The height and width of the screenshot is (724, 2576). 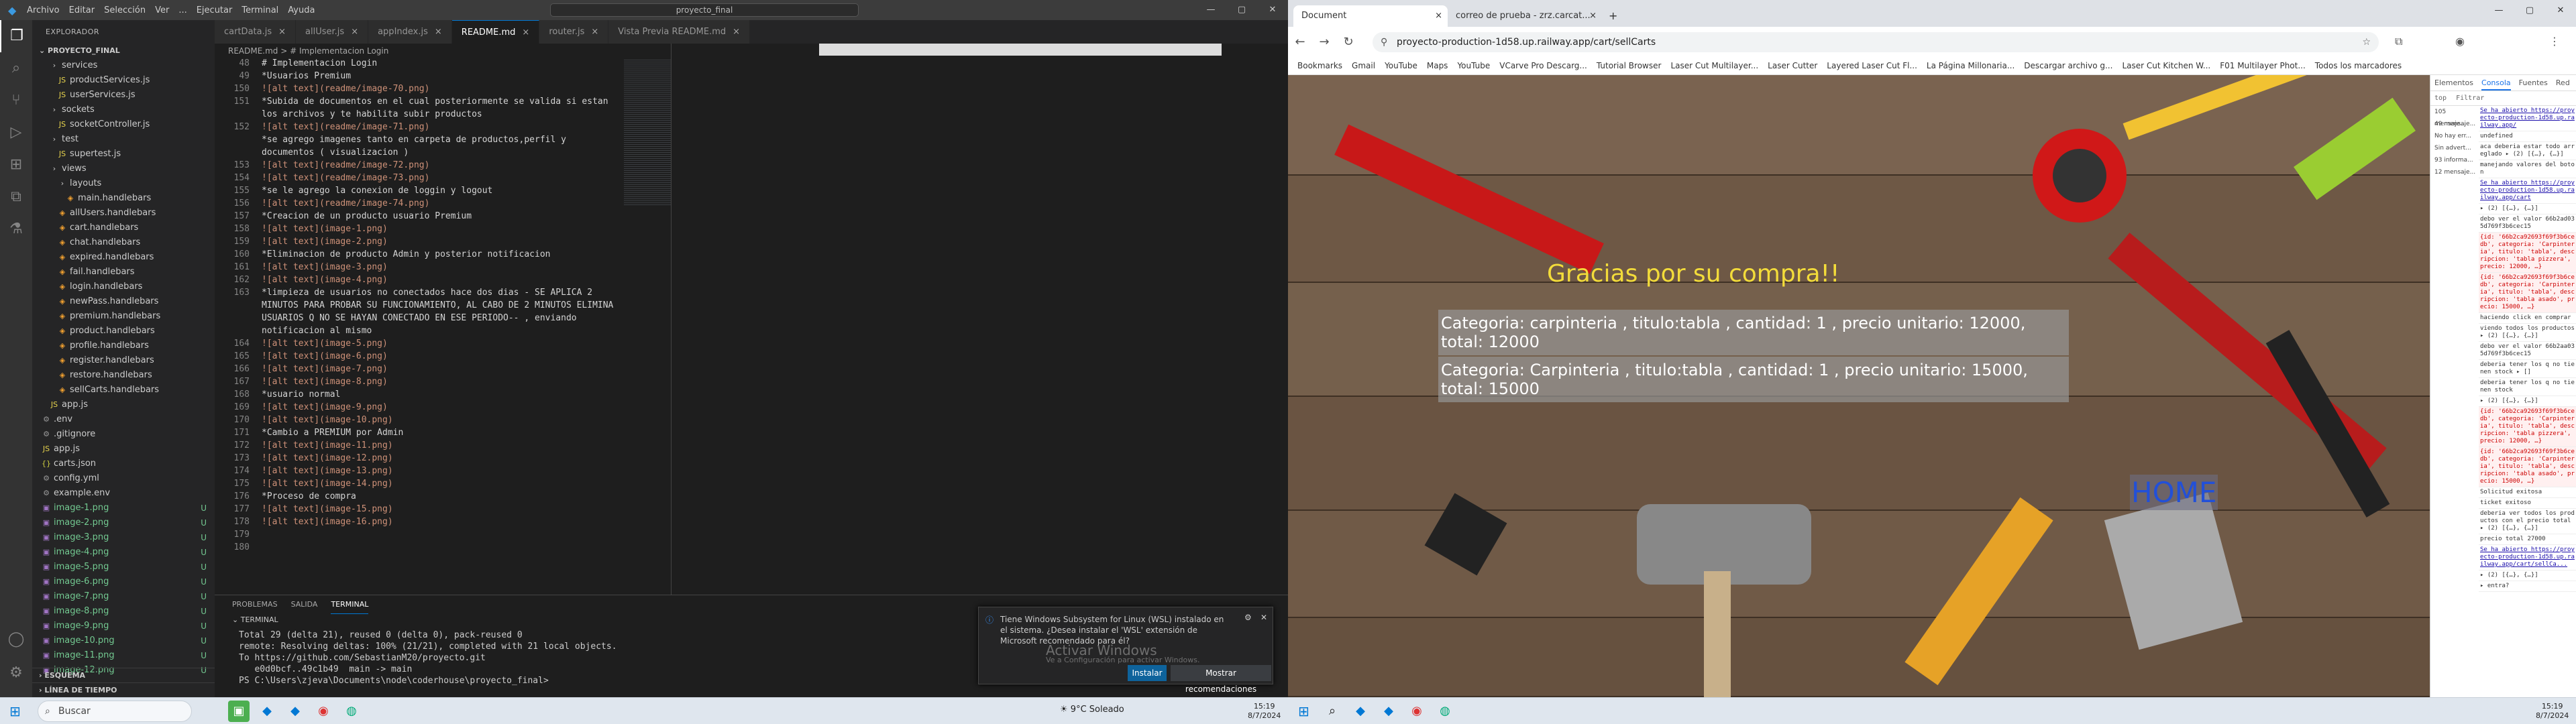 What do you see at coordinates (2174, 492) in the screenshot?
I see `home-link: HOME` at bounding box center [2174, 492].